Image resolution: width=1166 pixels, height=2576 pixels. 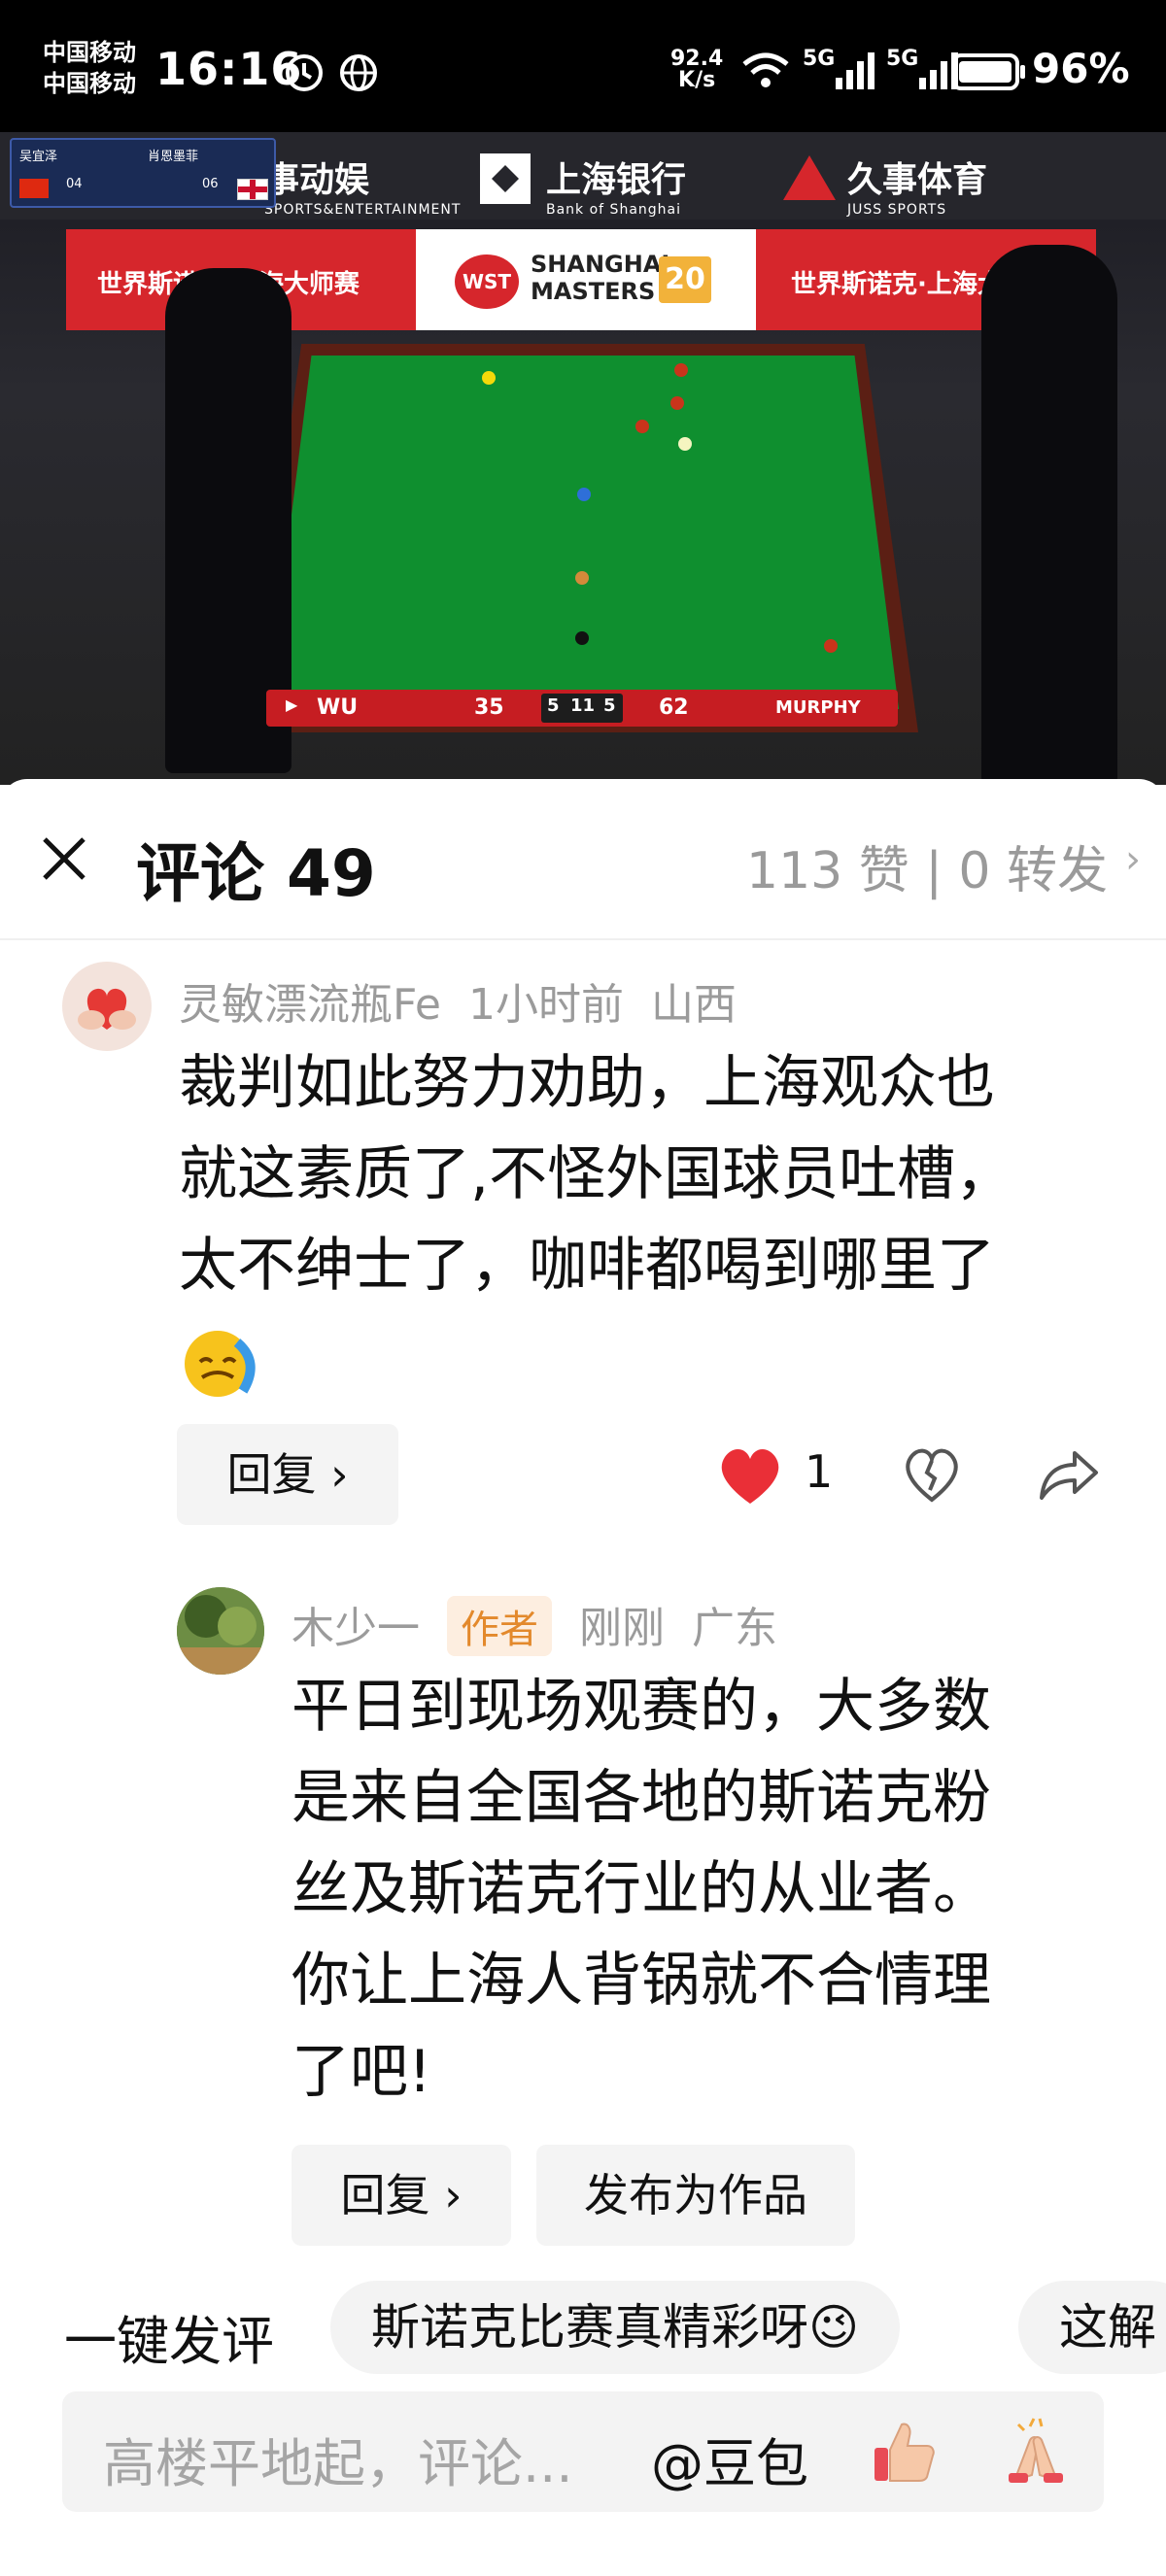 I want to click on comment-location: 山西, so click(x=693, y=1005).